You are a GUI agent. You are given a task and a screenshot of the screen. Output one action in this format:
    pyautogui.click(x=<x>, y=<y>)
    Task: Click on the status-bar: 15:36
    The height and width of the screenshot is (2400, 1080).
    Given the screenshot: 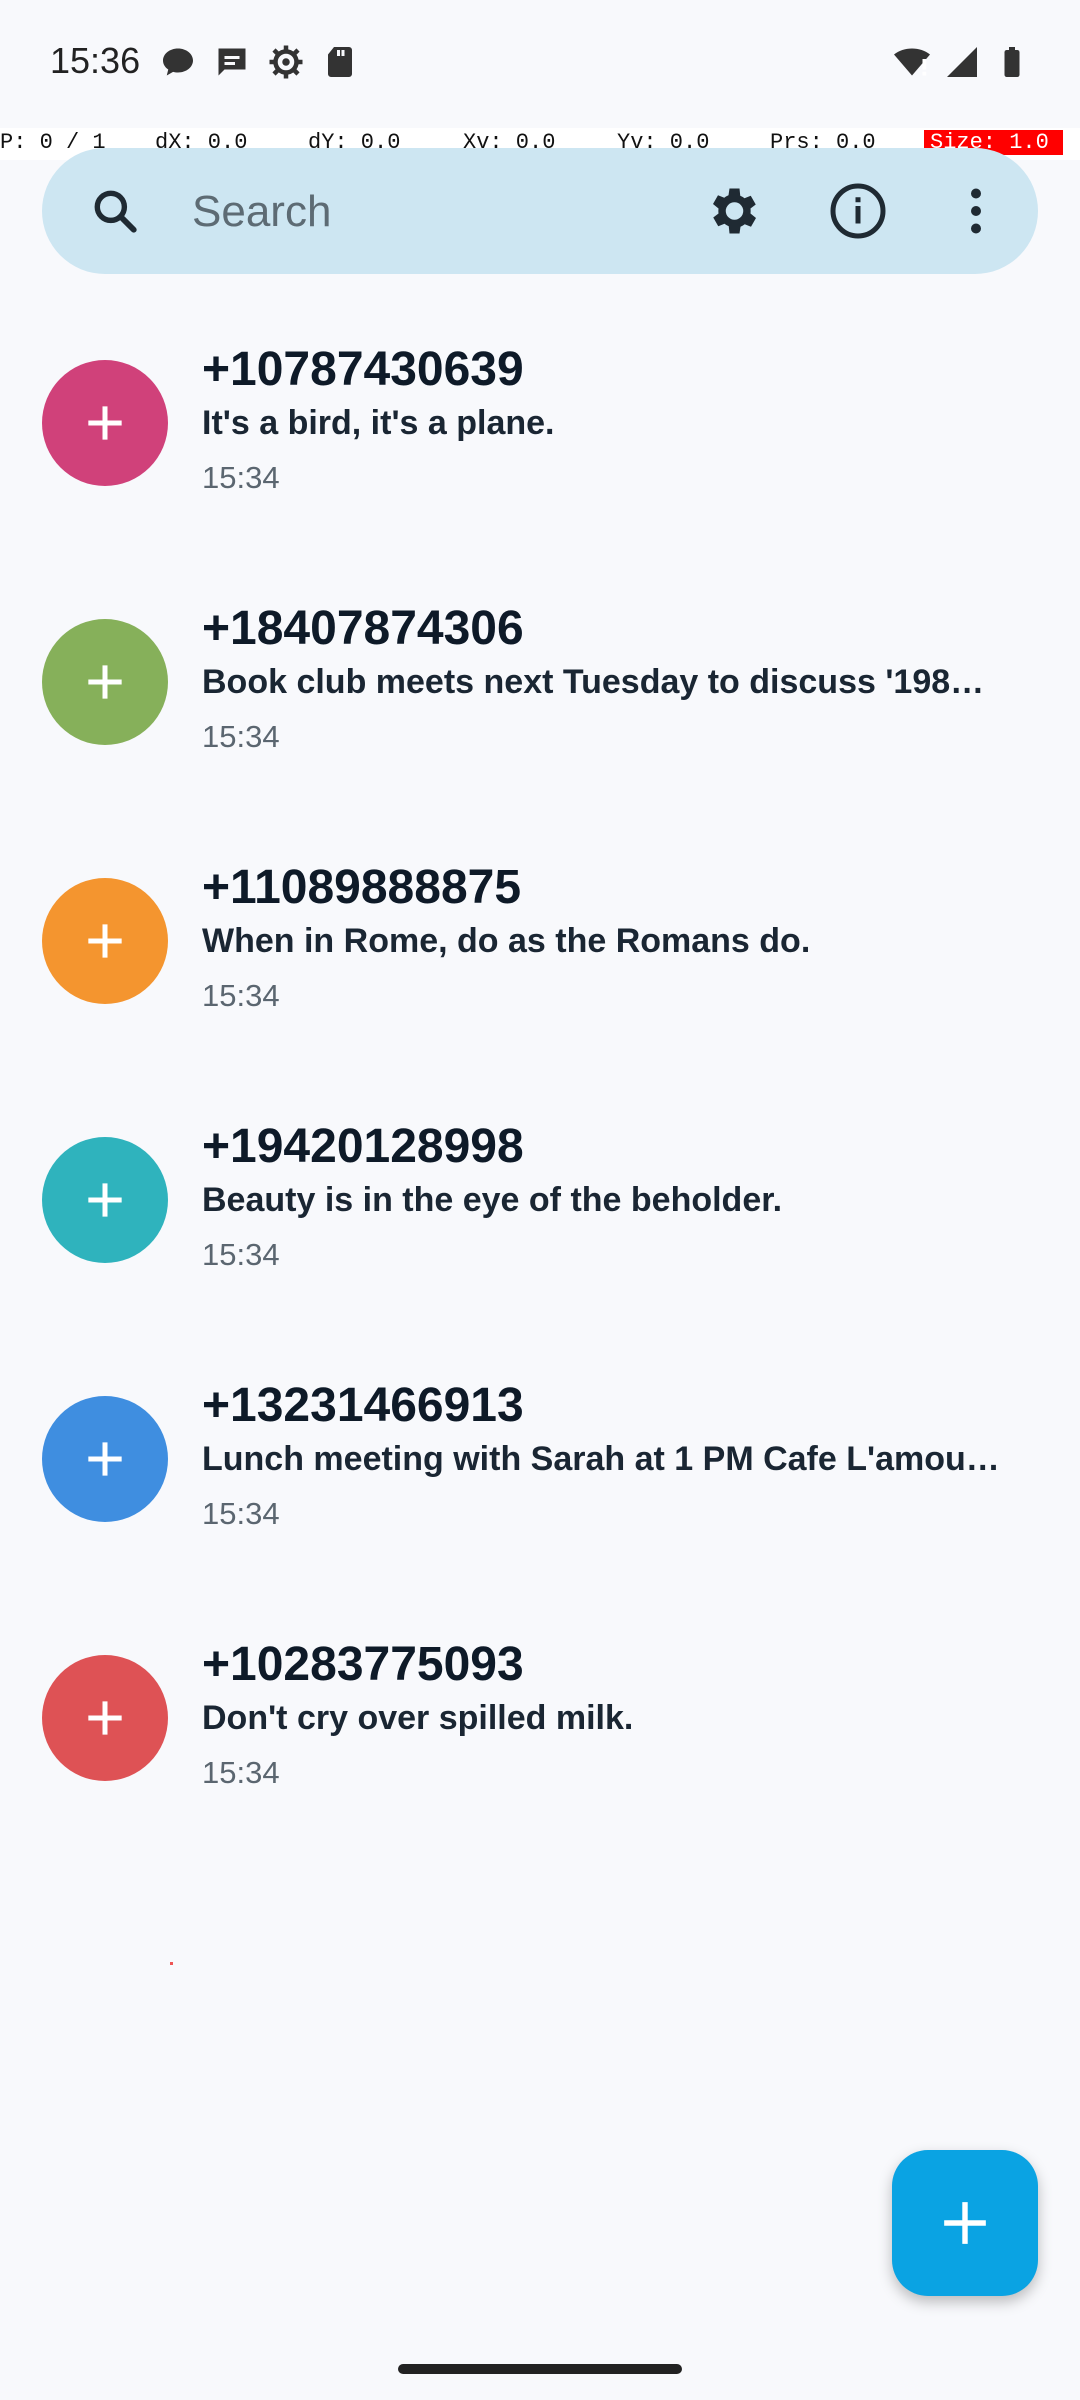 What is the action you would take?
    pyautogui.click(x=540, y=64)
    